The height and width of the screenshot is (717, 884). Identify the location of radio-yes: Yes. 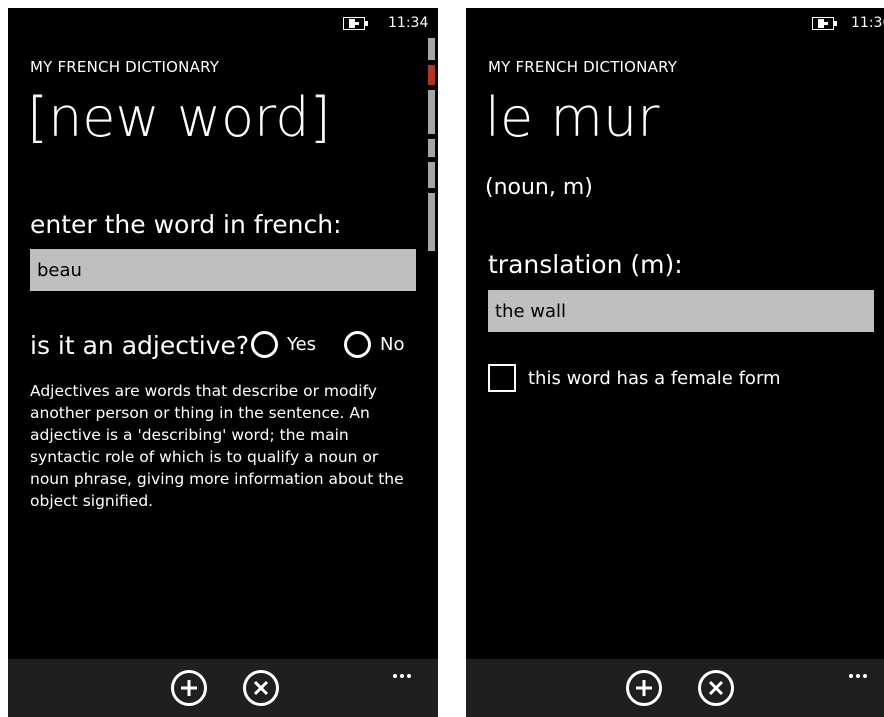
(283, 344).